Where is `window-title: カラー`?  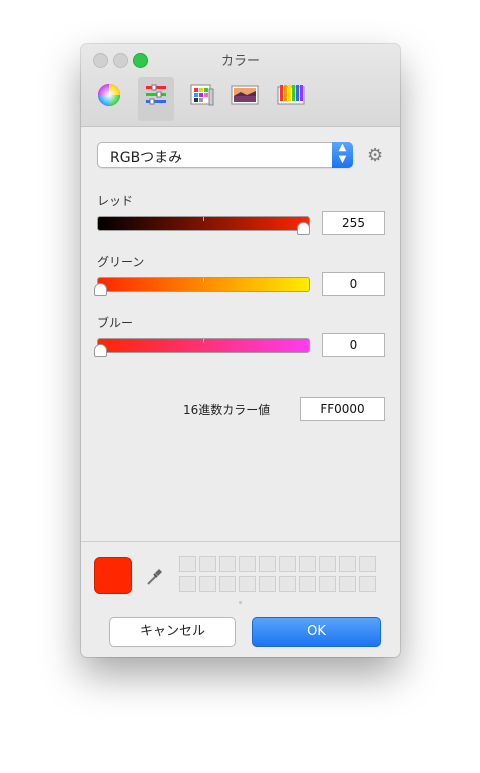
window-title: カラー is located at coordinates (240, 61).